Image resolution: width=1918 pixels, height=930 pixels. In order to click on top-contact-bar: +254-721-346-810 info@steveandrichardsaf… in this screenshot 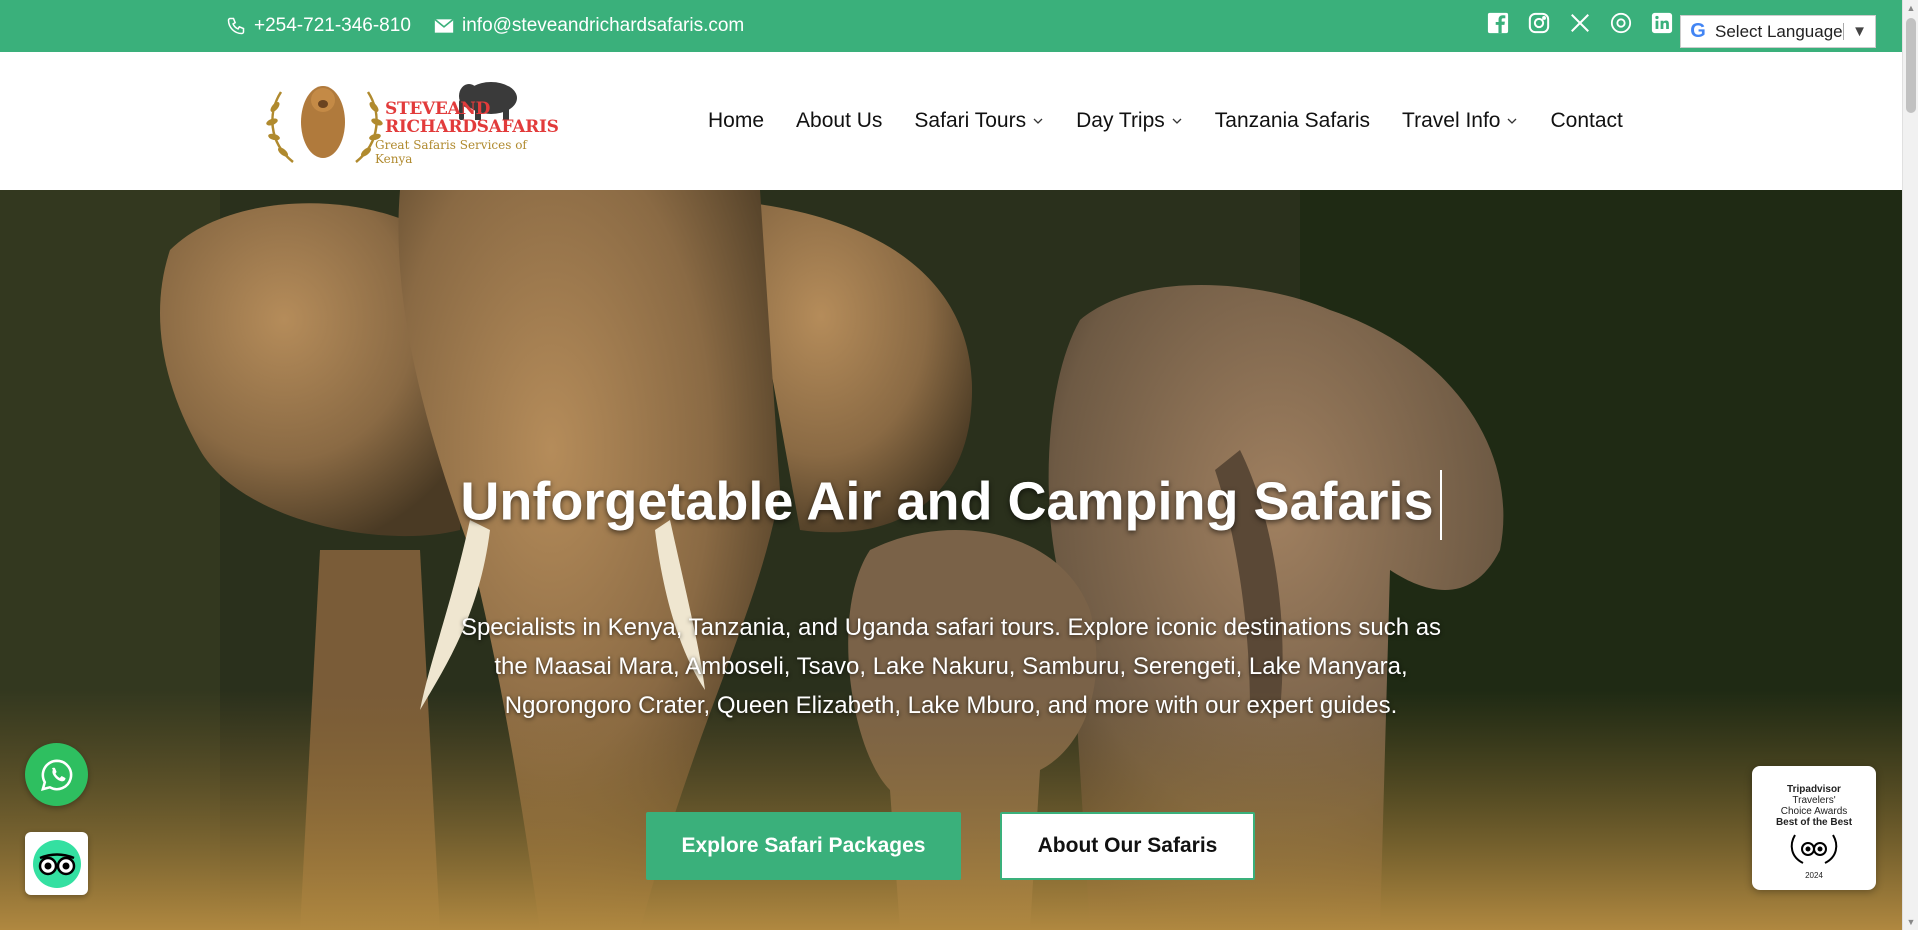, I will do `click(951, 26)`.